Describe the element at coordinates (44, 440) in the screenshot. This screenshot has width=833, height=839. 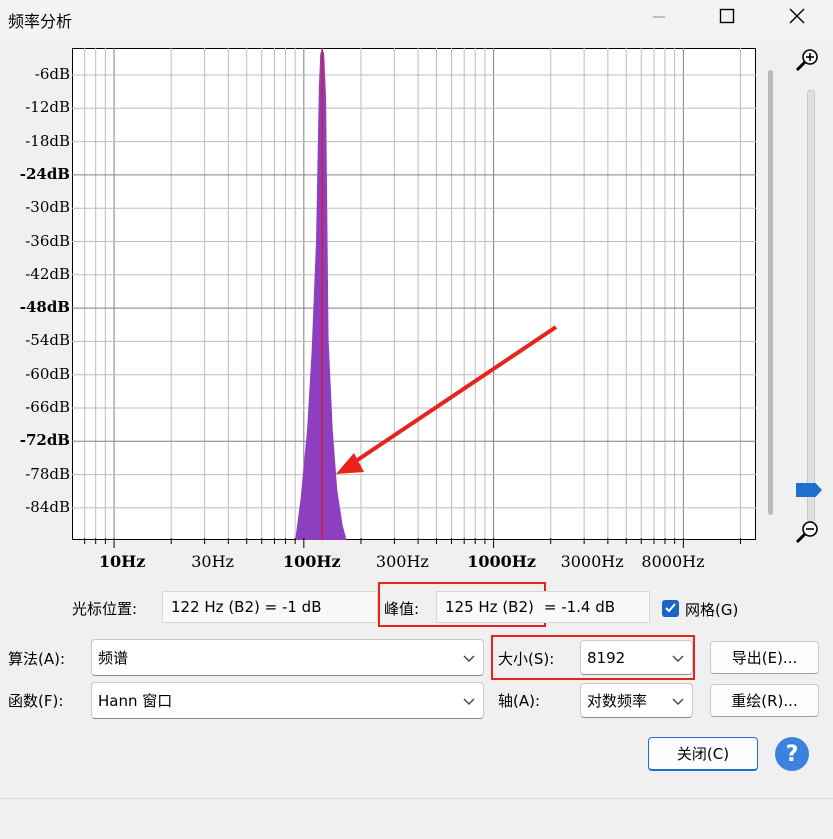
I see `y-axis-label: -72dB` at that location.